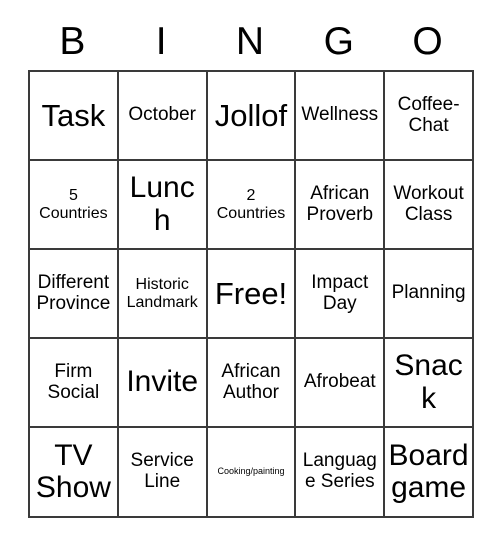  I want to click on header-letter-n: N, so click(250, 41).